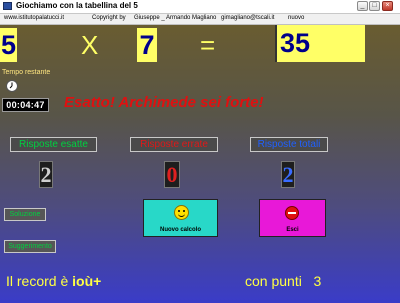 The width and height of the screenshot is (400, 303). Describe the element at coordinates (247, 18) in the screenshot. I see `menu-item-email: gimagliano@tscali.it` at that location.